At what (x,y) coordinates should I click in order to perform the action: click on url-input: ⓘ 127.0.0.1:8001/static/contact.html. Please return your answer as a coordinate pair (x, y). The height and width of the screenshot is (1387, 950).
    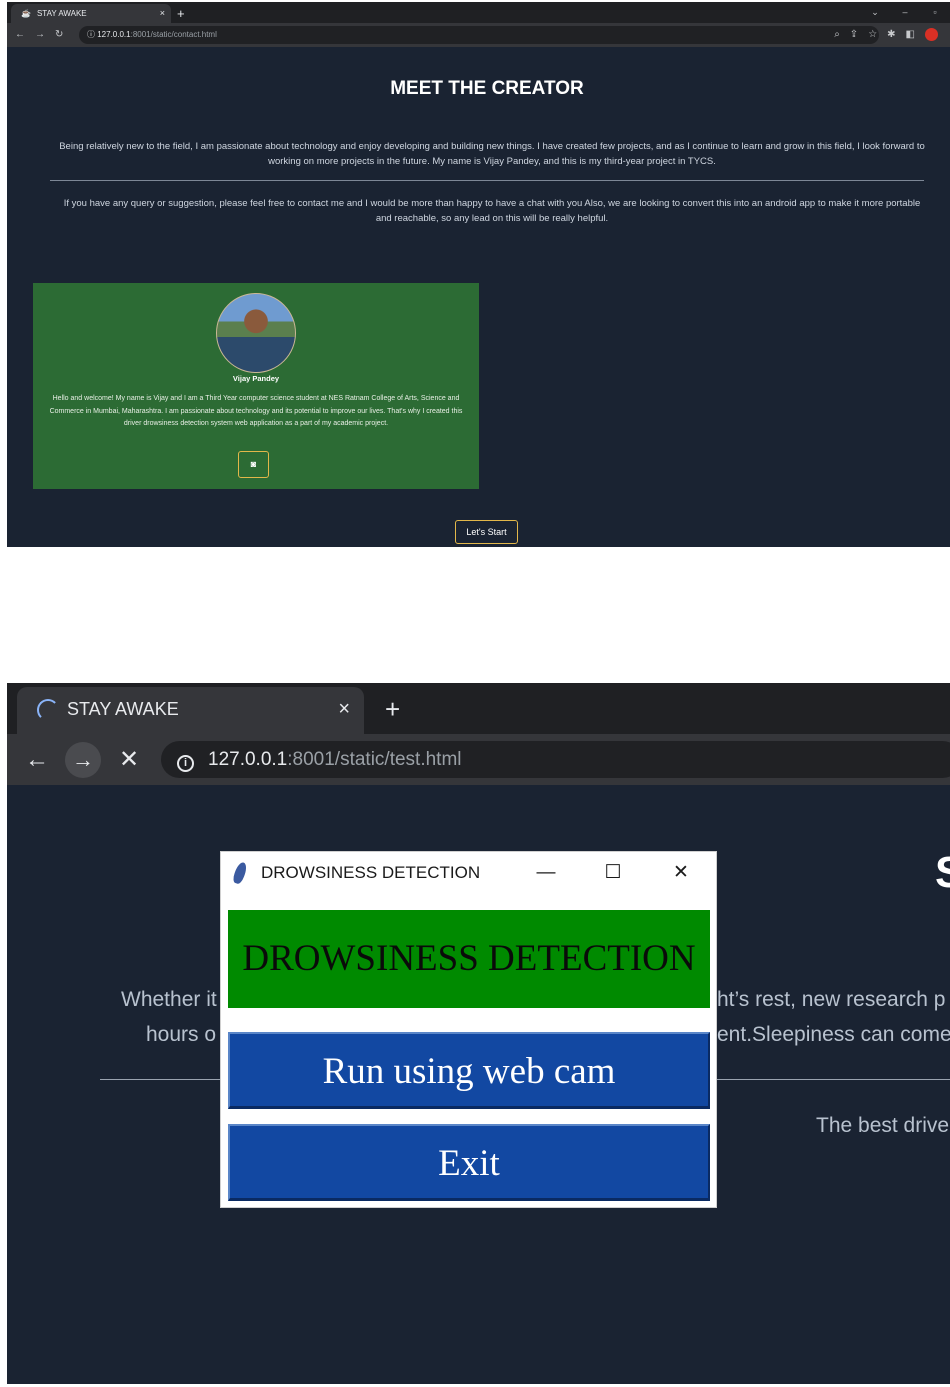
    Looking at the image, I should click on (479, 35).